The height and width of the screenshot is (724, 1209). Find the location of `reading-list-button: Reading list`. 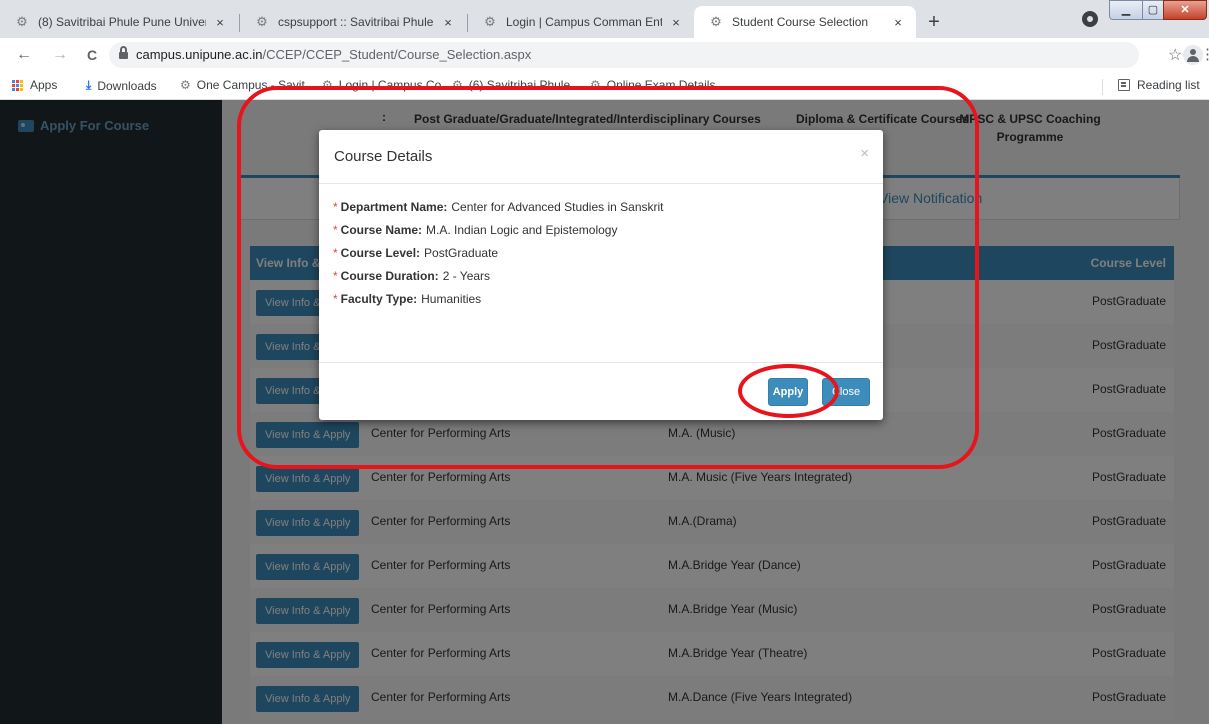

reading-list-button: Reading list is located at coordinates (1159, 85).